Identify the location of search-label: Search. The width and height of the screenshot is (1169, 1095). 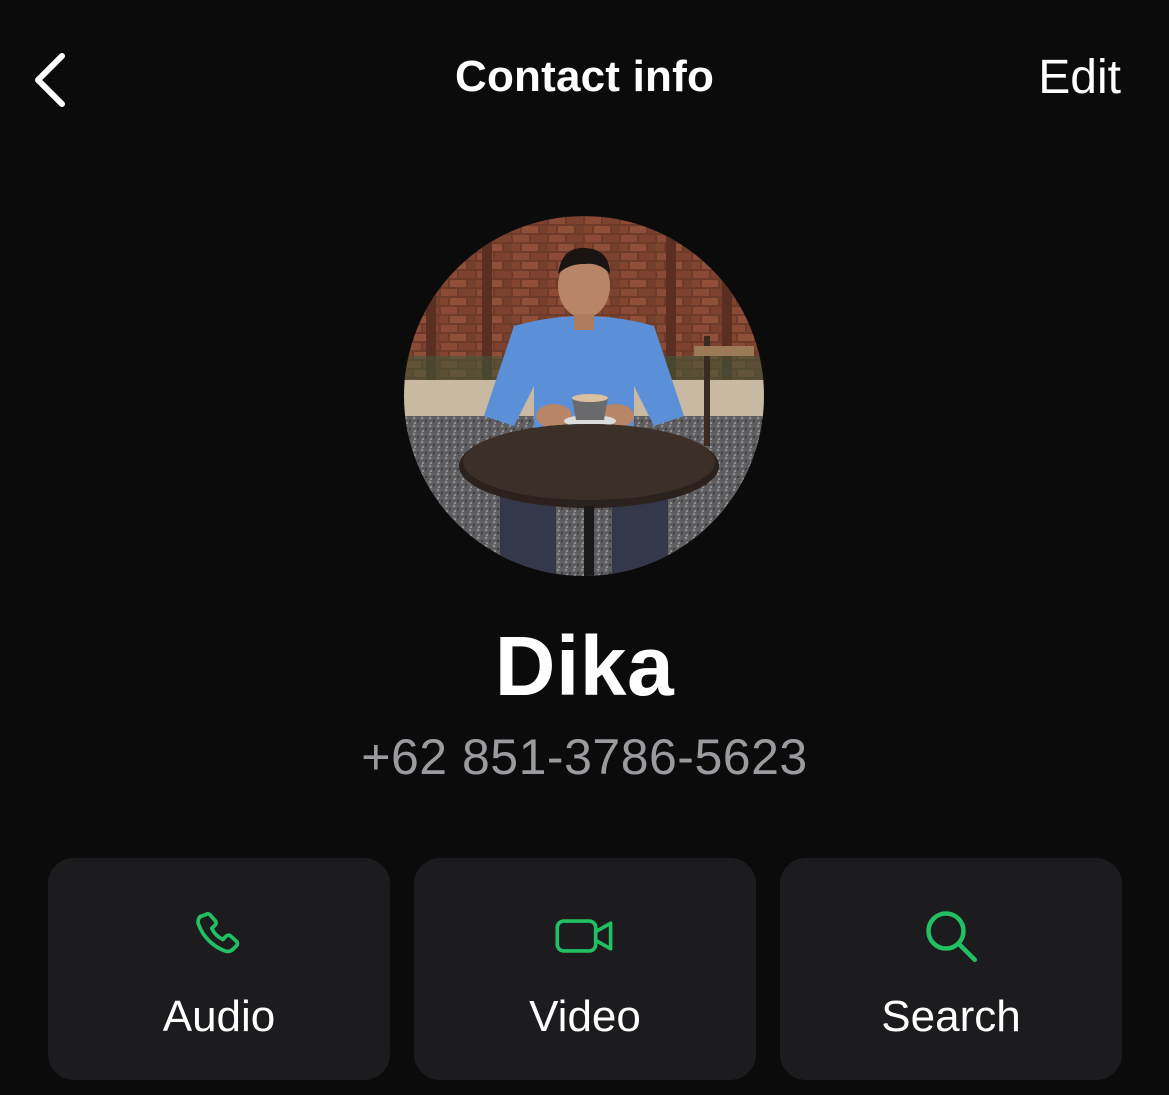
(951, 1016).